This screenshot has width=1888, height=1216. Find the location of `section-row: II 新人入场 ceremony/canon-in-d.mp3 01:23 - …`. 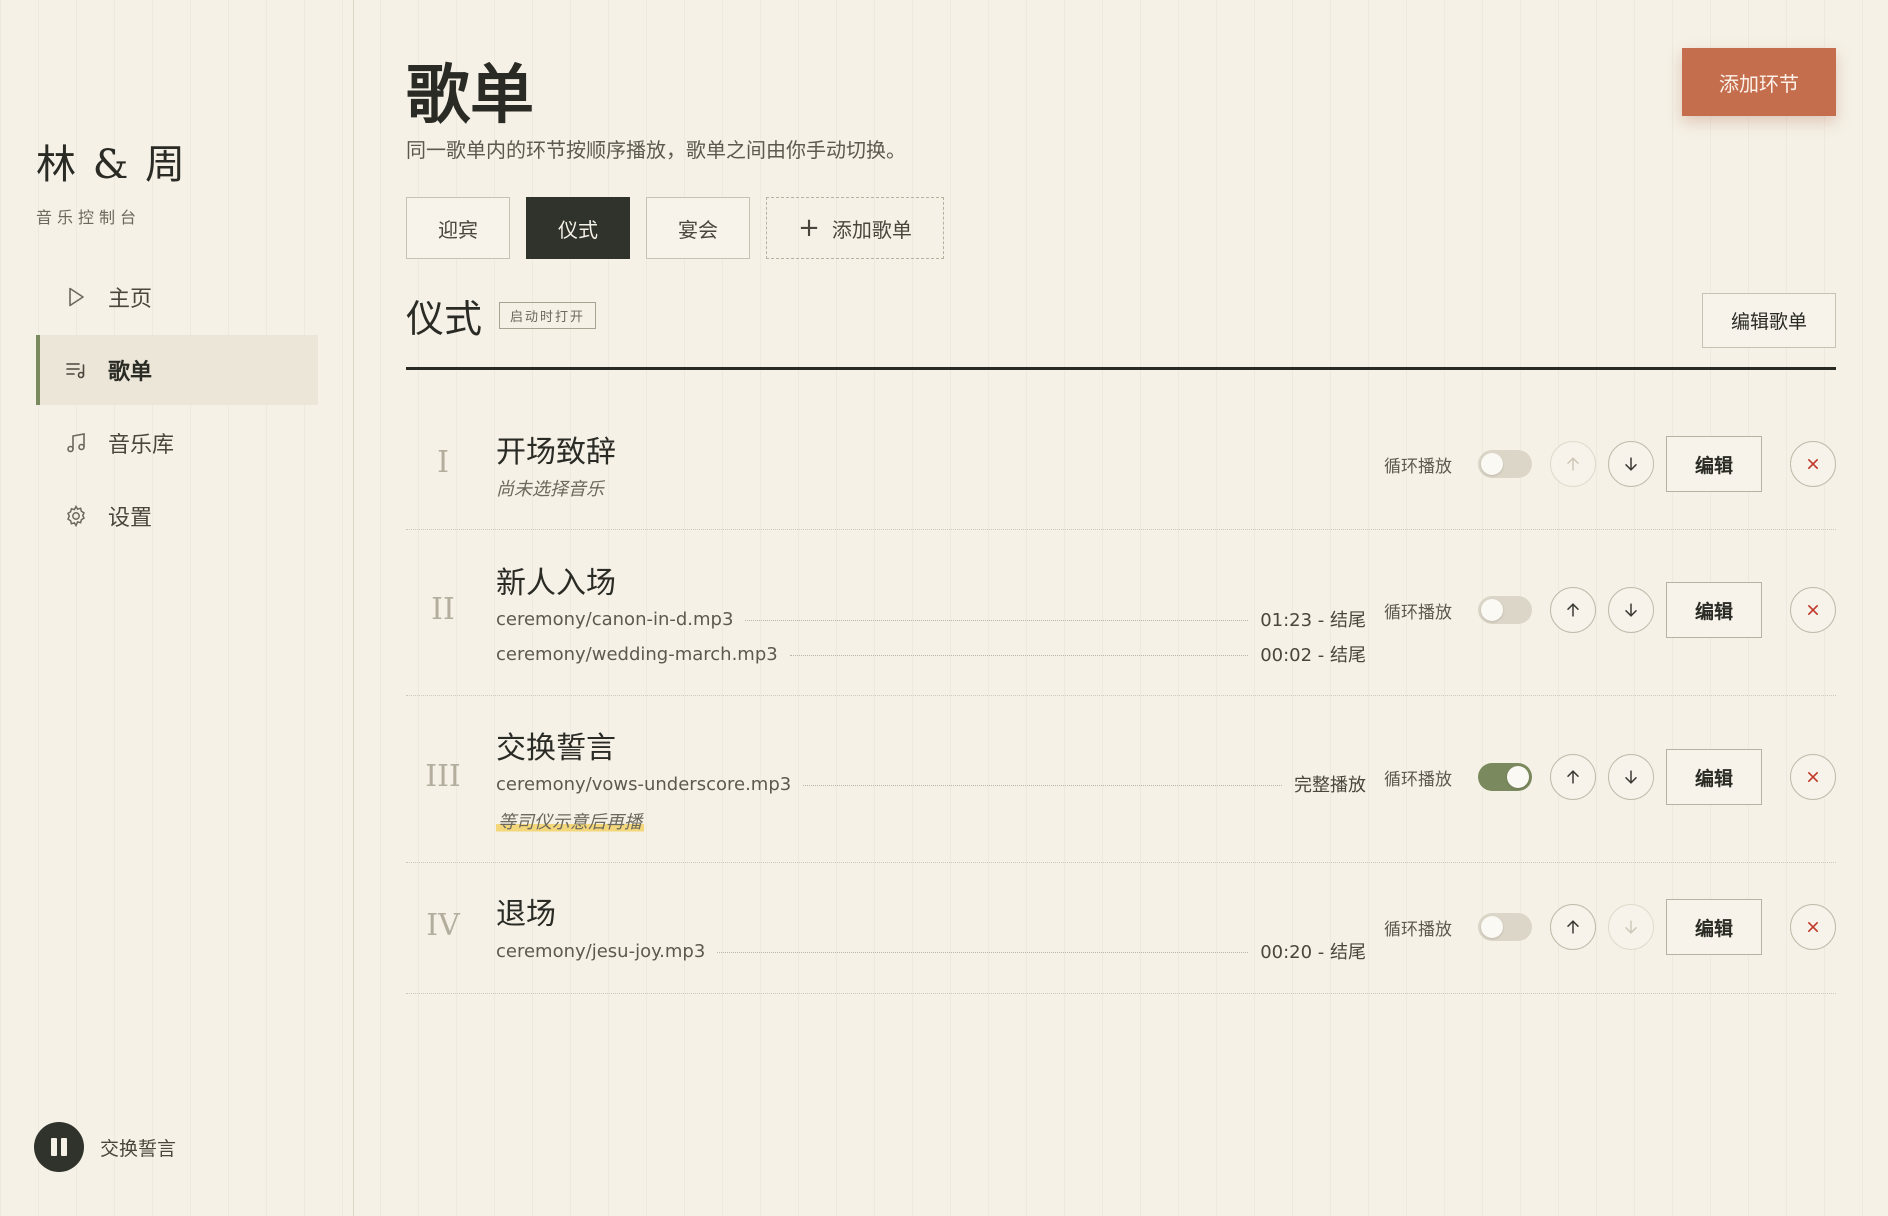

section-row: II 新人入场 ceremony/canon-in-d.mp3 01:23 - … is located at coordinates (1121, 613).